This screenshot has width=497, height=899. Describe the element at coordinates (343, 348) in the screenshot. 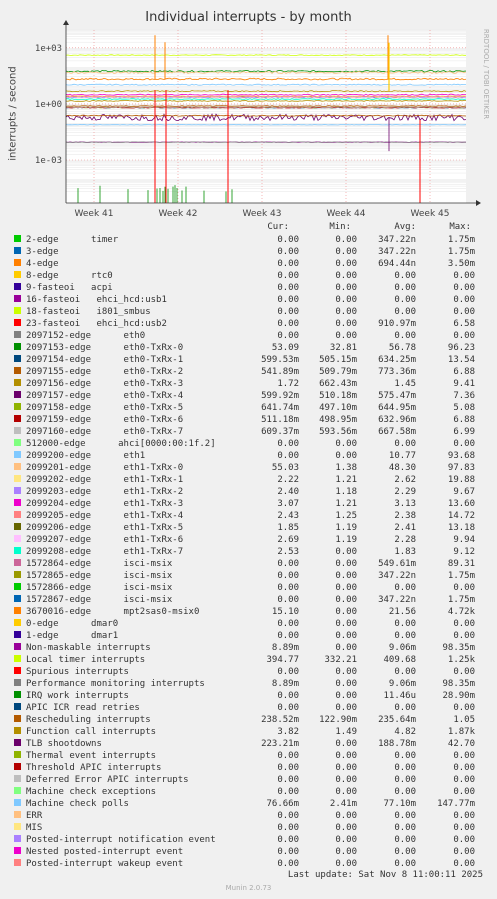

I see `legend-min-value: 32.81` at that location.